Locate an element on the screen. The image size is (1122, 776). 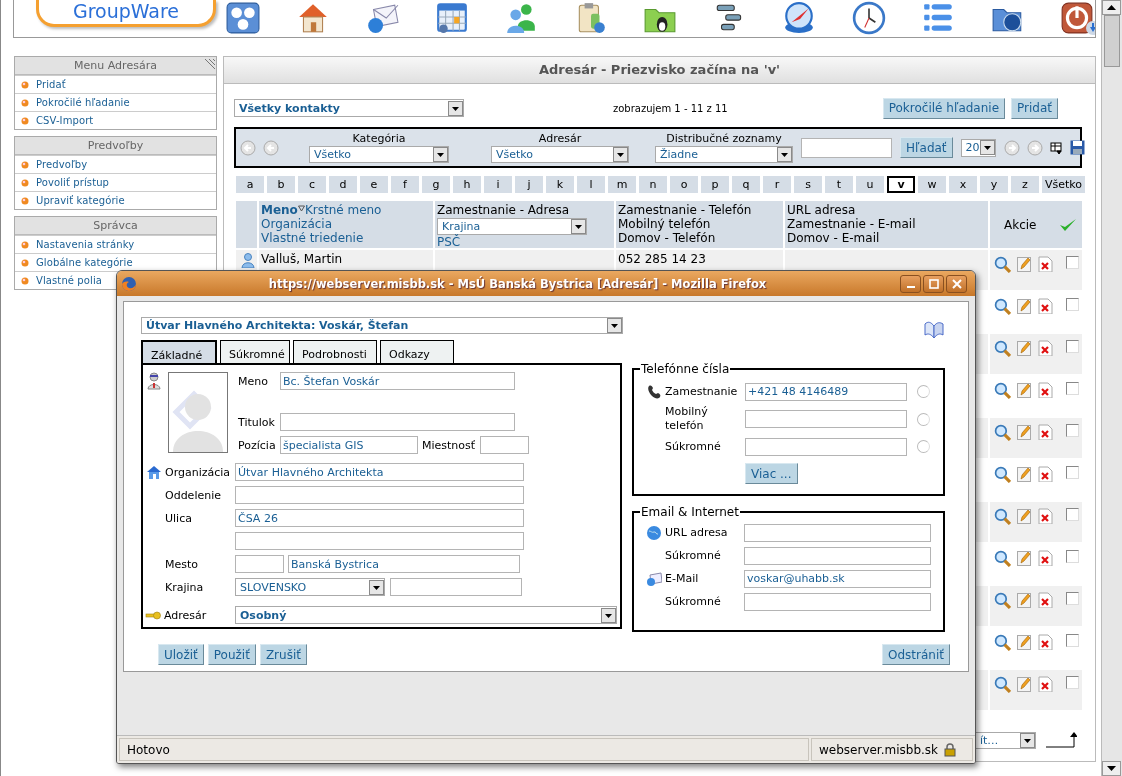
sidebar-link: Povoliť prístup is located at coordinates (73, 182).